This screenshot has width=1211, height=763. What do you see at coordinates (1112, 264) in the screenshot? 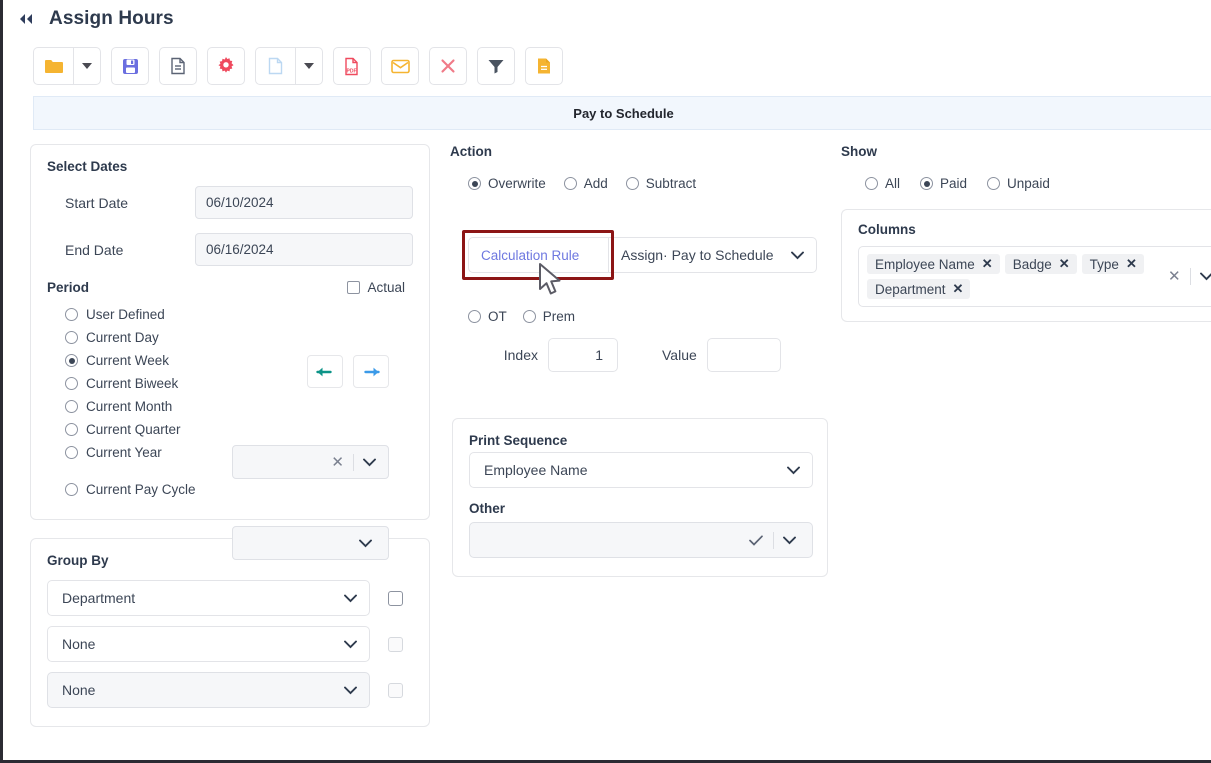
I see `column-chip: Type ✕` at bounding box center [1112, 264].